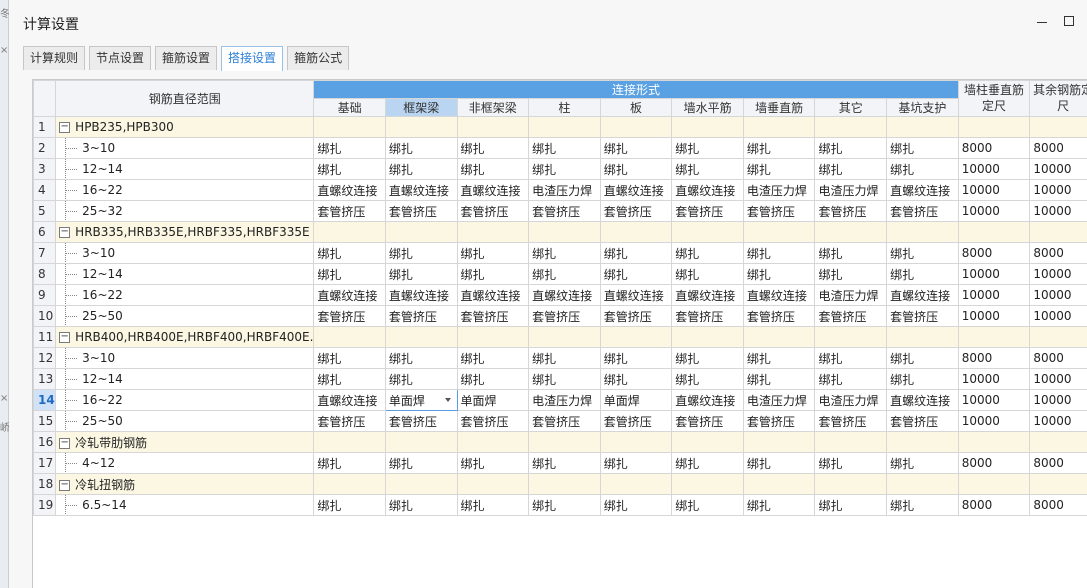  What do you see at coordinates (185, 98) in the screenshot?
I see `header-diameter-range: 钢筋直径范围` at bounding box center [185, 98].